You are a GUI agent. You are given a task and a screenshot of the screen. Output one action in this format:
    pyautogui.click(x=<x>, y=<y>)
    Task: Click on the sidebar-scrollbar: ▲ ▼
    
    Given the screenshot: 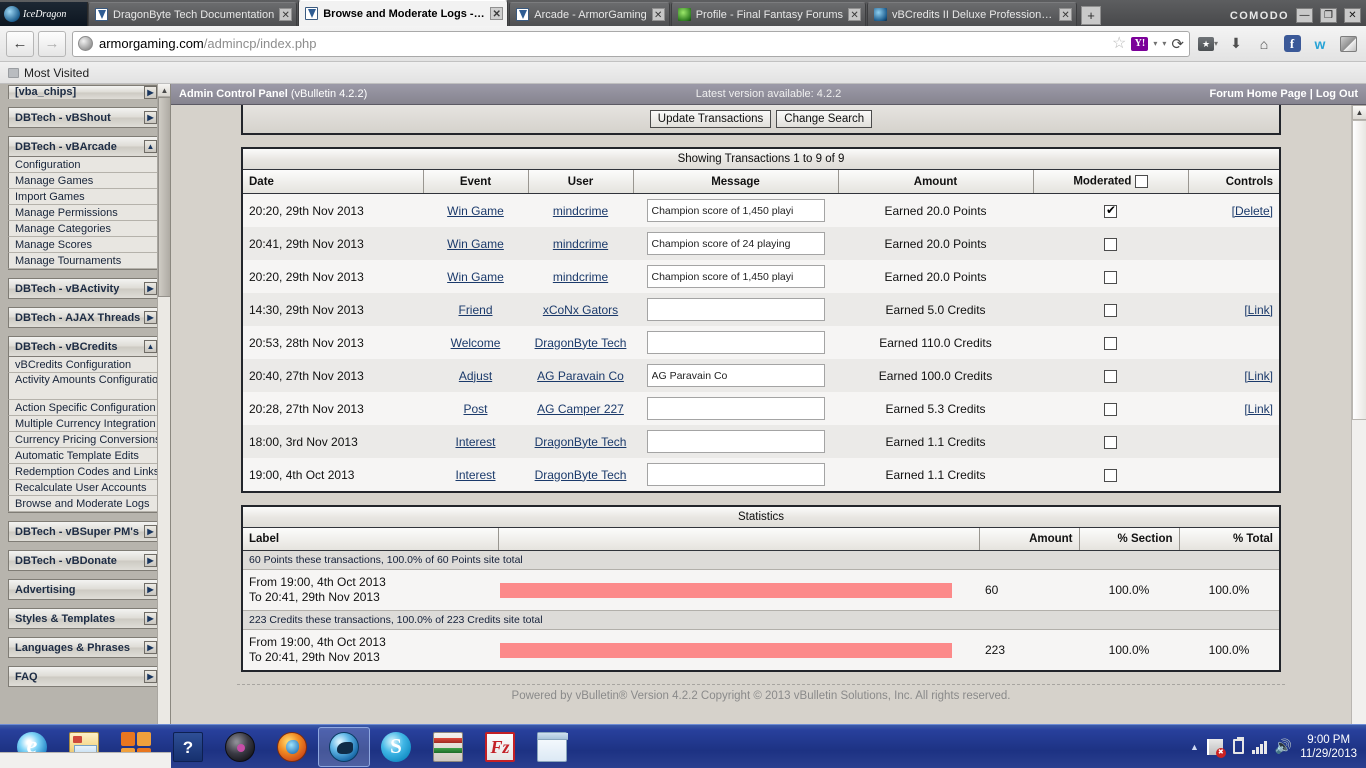 What is the action you would take?
    pyautogui.click(x=163, y=426)
    